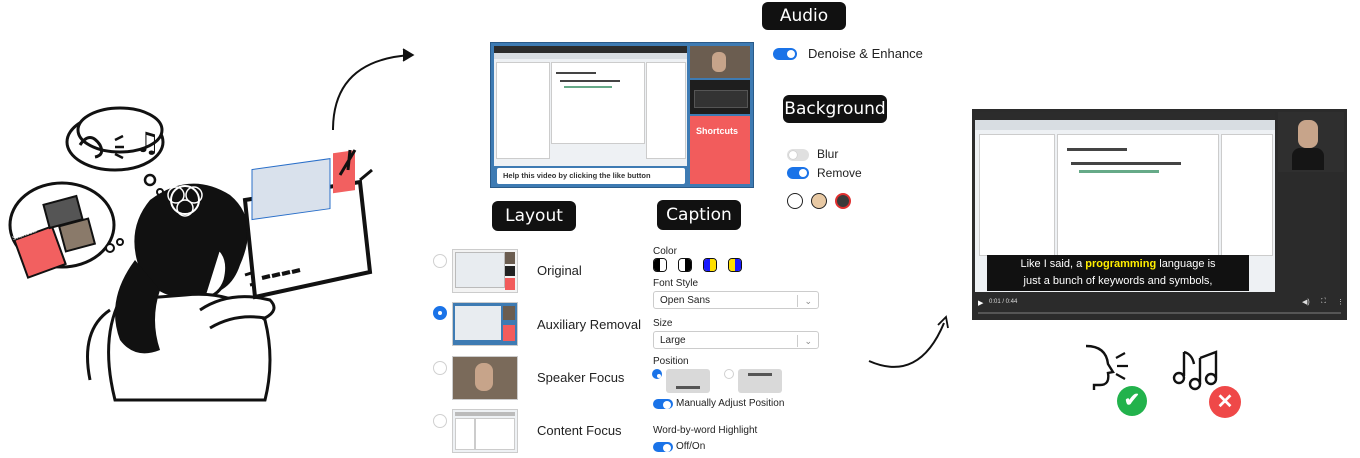 Image resolution: width=1360 pixels, height=458 pixels. I want to click on layout-radio-speaker, so click(440, 368).